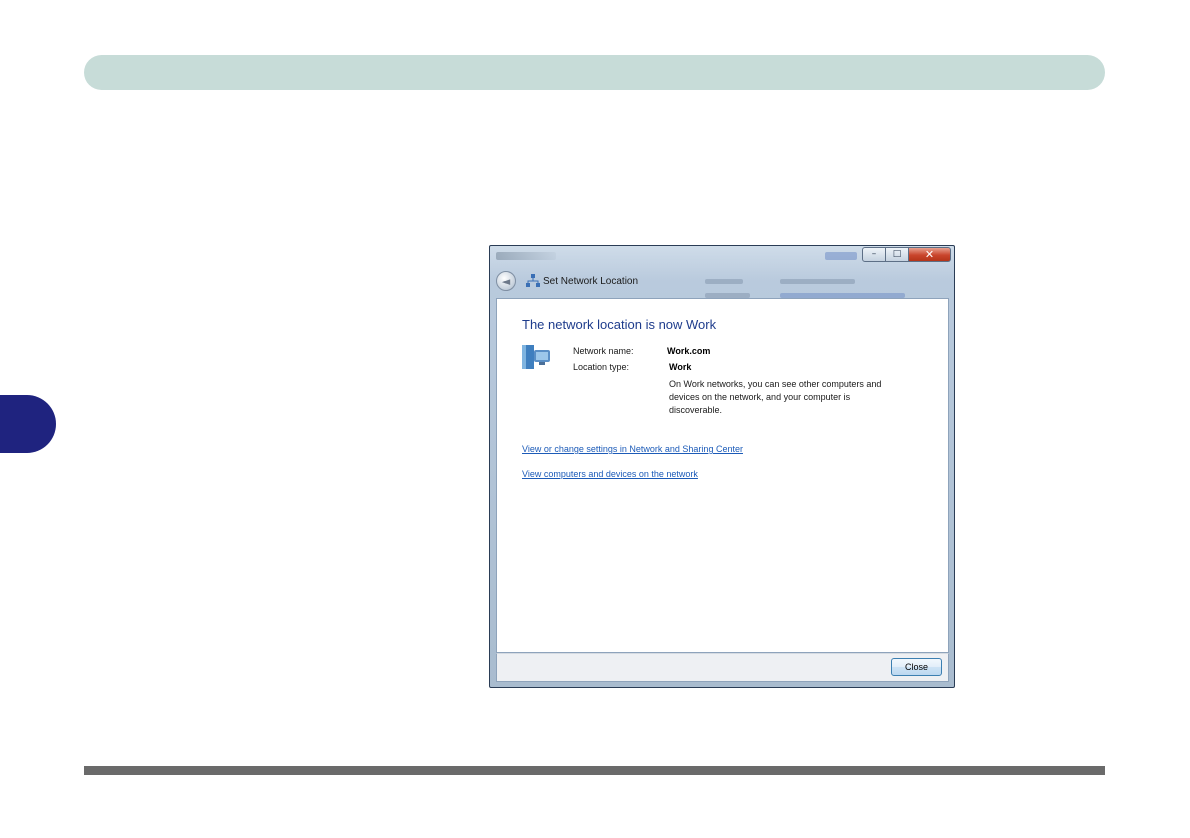  What do you see at coordinates (603, 351) in the screenshot?
I see `network-name-label: Network name:` at bounding box center [603, 351].